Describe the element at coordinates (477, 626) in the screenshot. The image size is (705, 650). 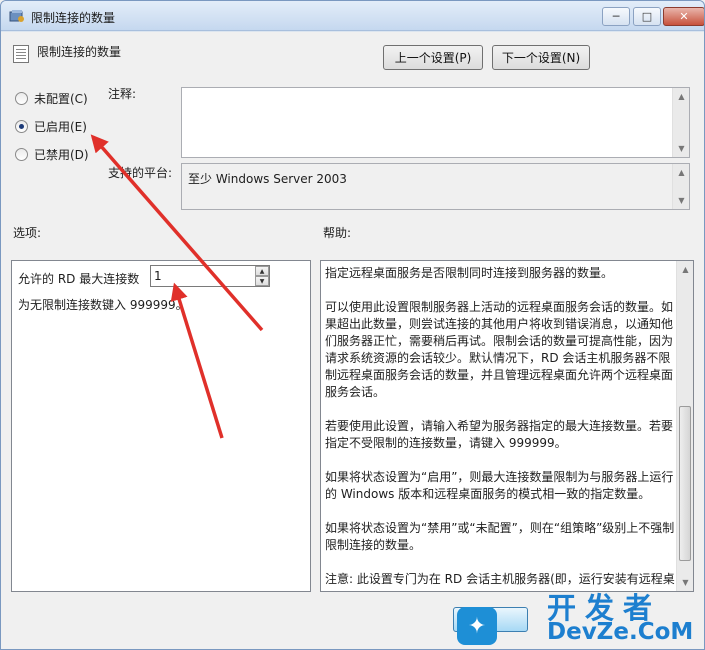
I see `watermark-logo-icon: ✦` at that location.